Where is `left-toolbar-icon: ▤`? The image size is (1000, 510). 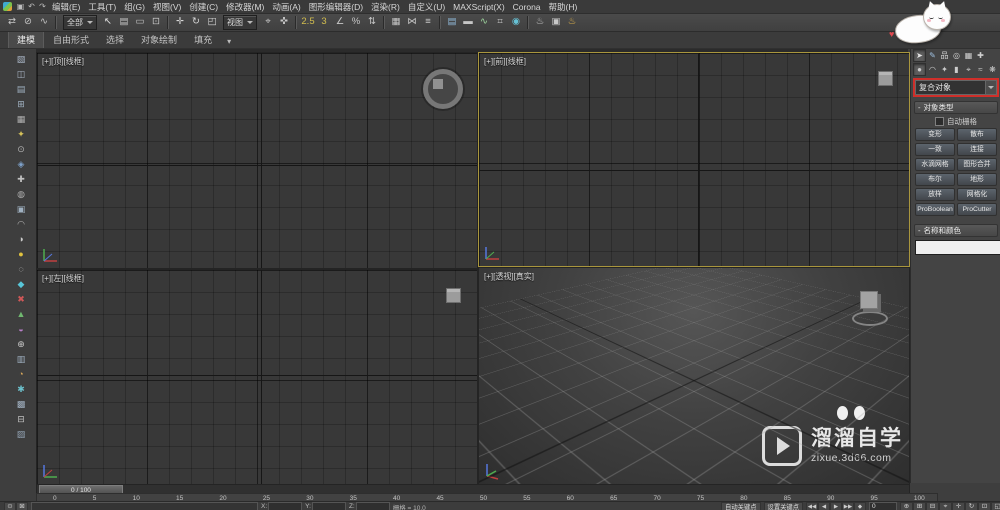
left-toolbar-icon: ▤ is located at coordinates (21, 89).